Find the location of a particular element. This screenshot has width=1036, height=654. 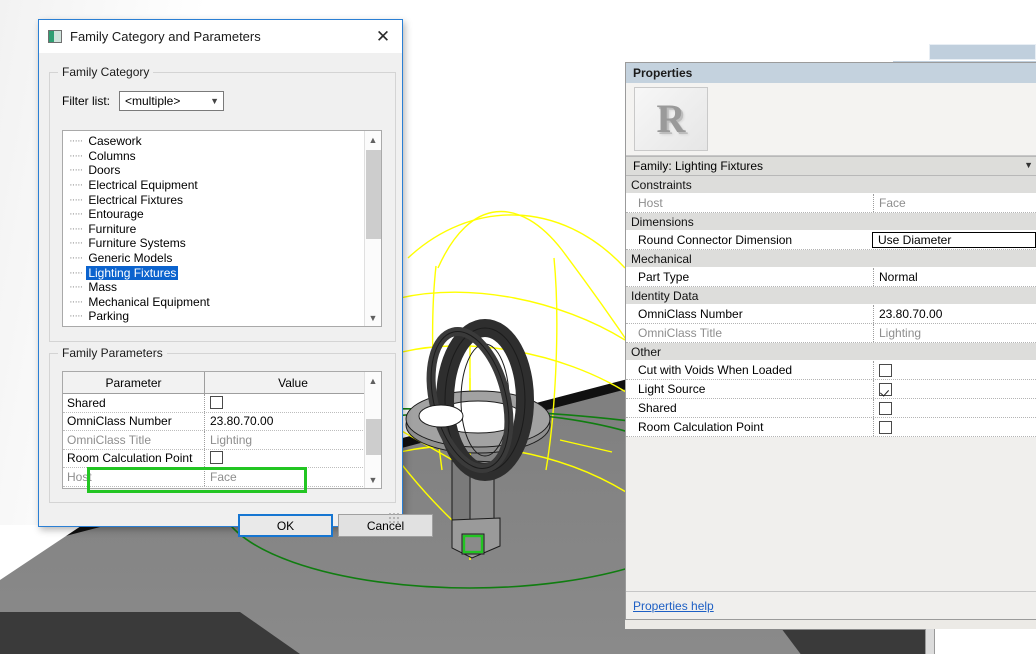

properties-help-link: Properties help is located at coordinates (673, 606).